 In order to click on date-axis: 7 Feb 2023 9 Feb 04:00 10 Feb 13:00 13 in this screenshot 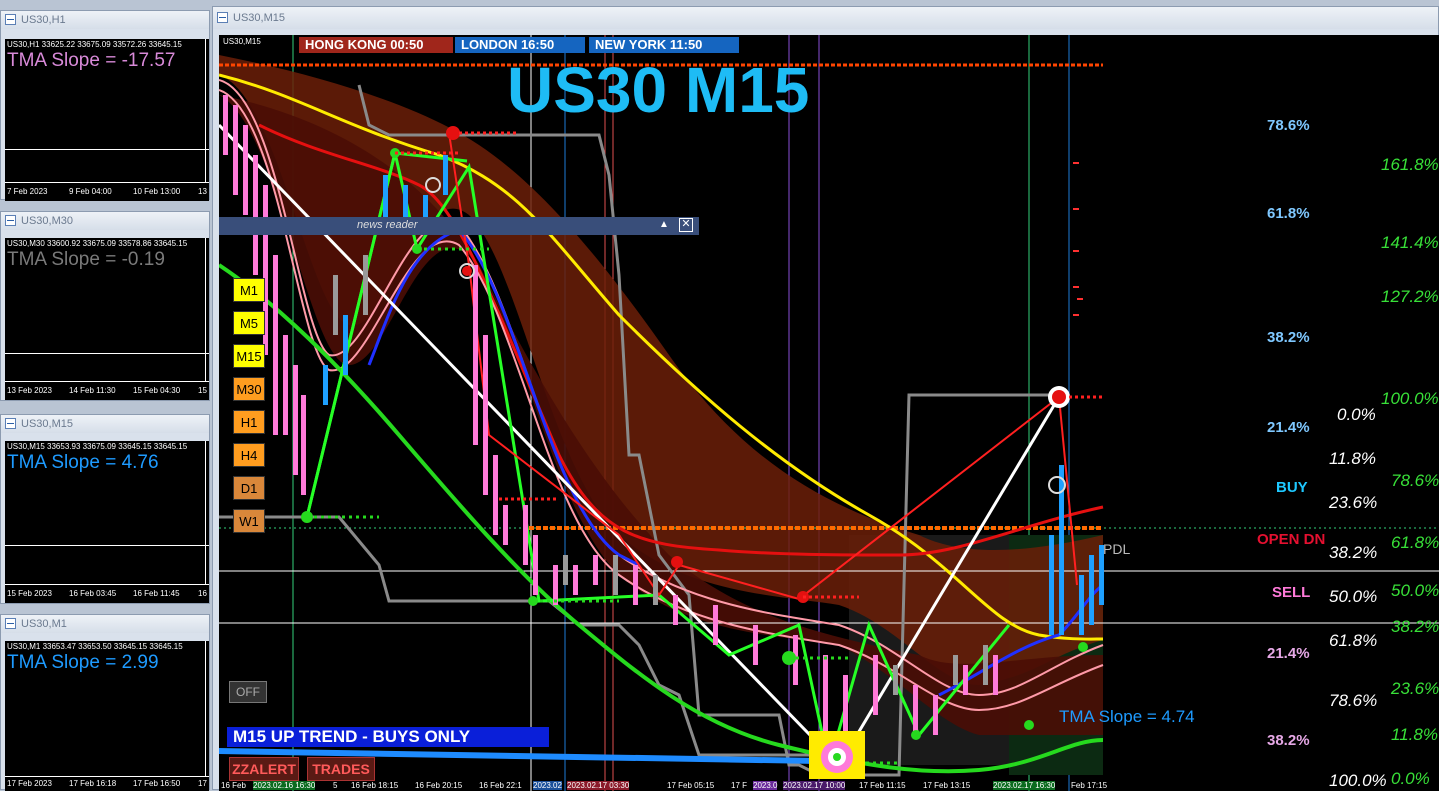, I will do `click(107, 191)`.